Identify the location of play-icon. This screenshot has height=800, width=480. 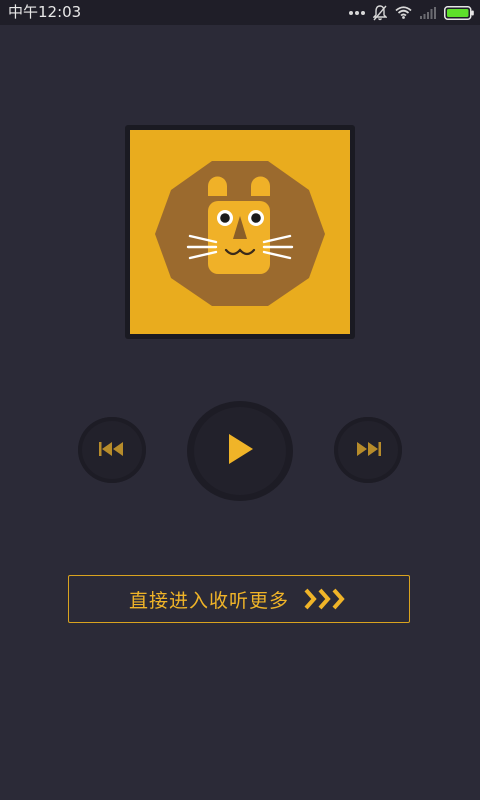
(240, 451).